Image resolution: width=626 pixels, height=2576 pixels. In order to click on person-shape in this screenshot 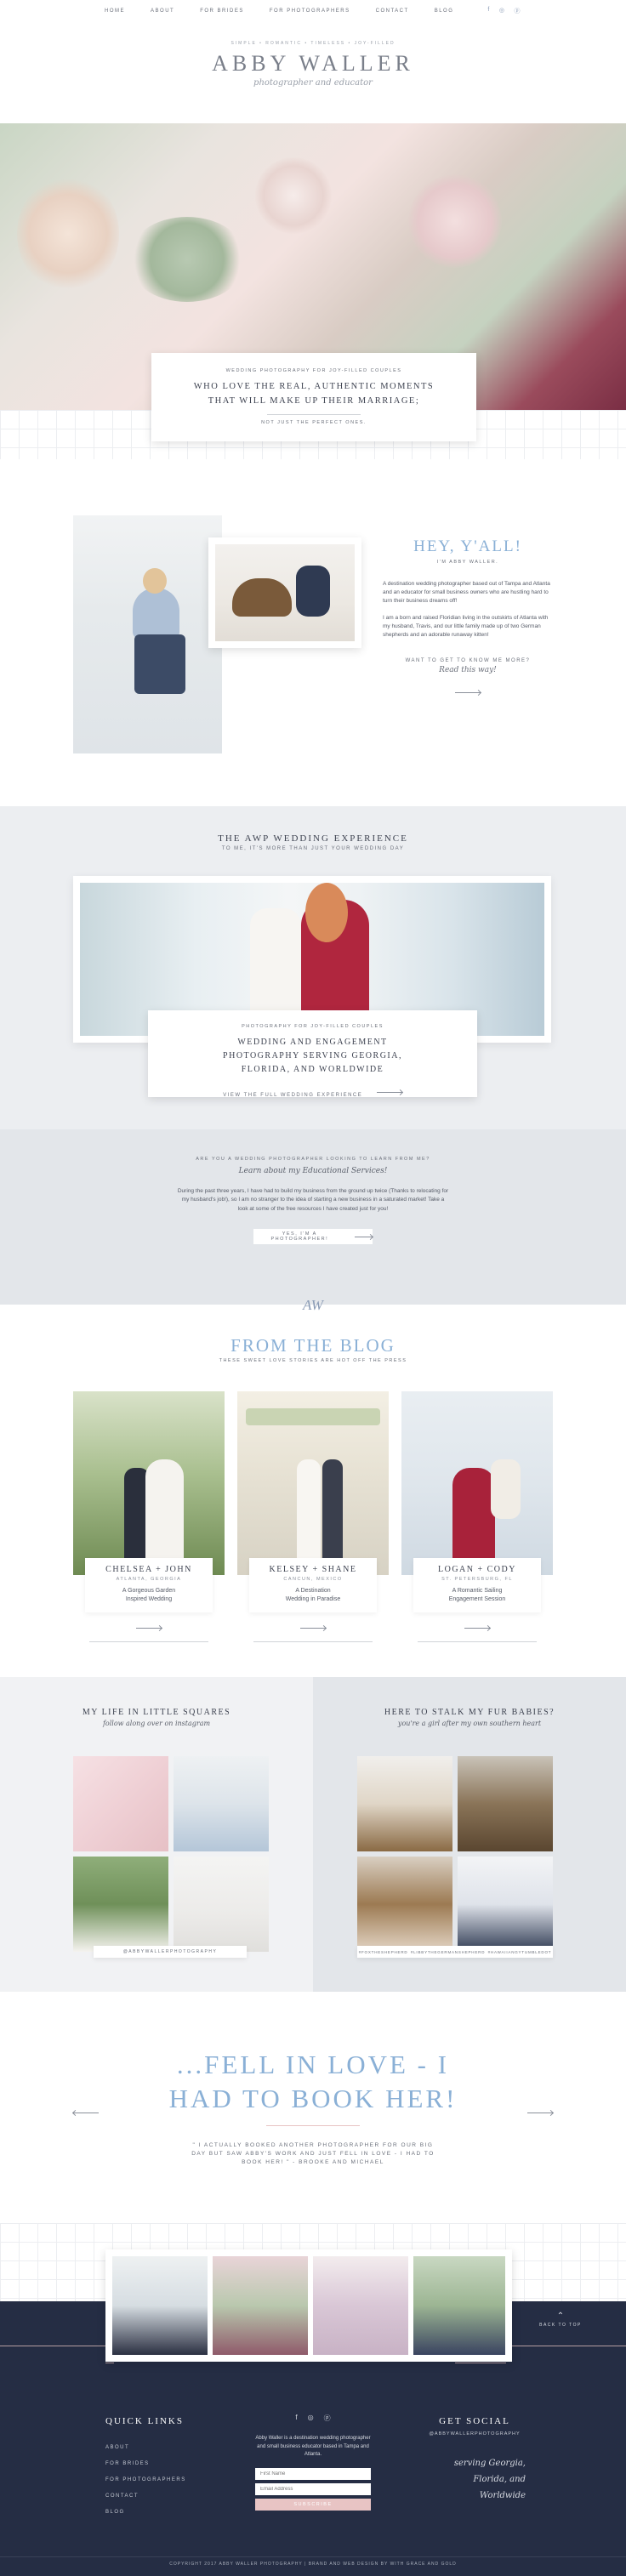, I will do `click(313, 591)`.